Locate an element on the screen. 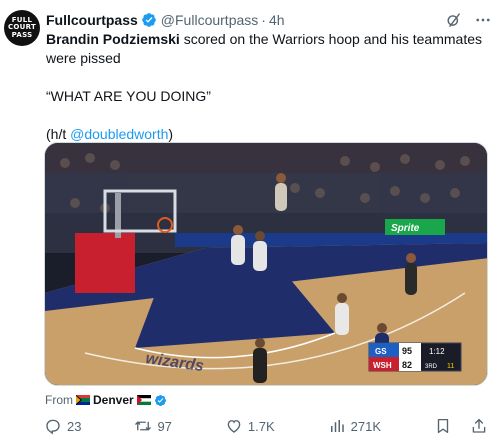 The height and width of the screenshot is (440, 500). stanchion-pad is located at coordinates (105, 263).